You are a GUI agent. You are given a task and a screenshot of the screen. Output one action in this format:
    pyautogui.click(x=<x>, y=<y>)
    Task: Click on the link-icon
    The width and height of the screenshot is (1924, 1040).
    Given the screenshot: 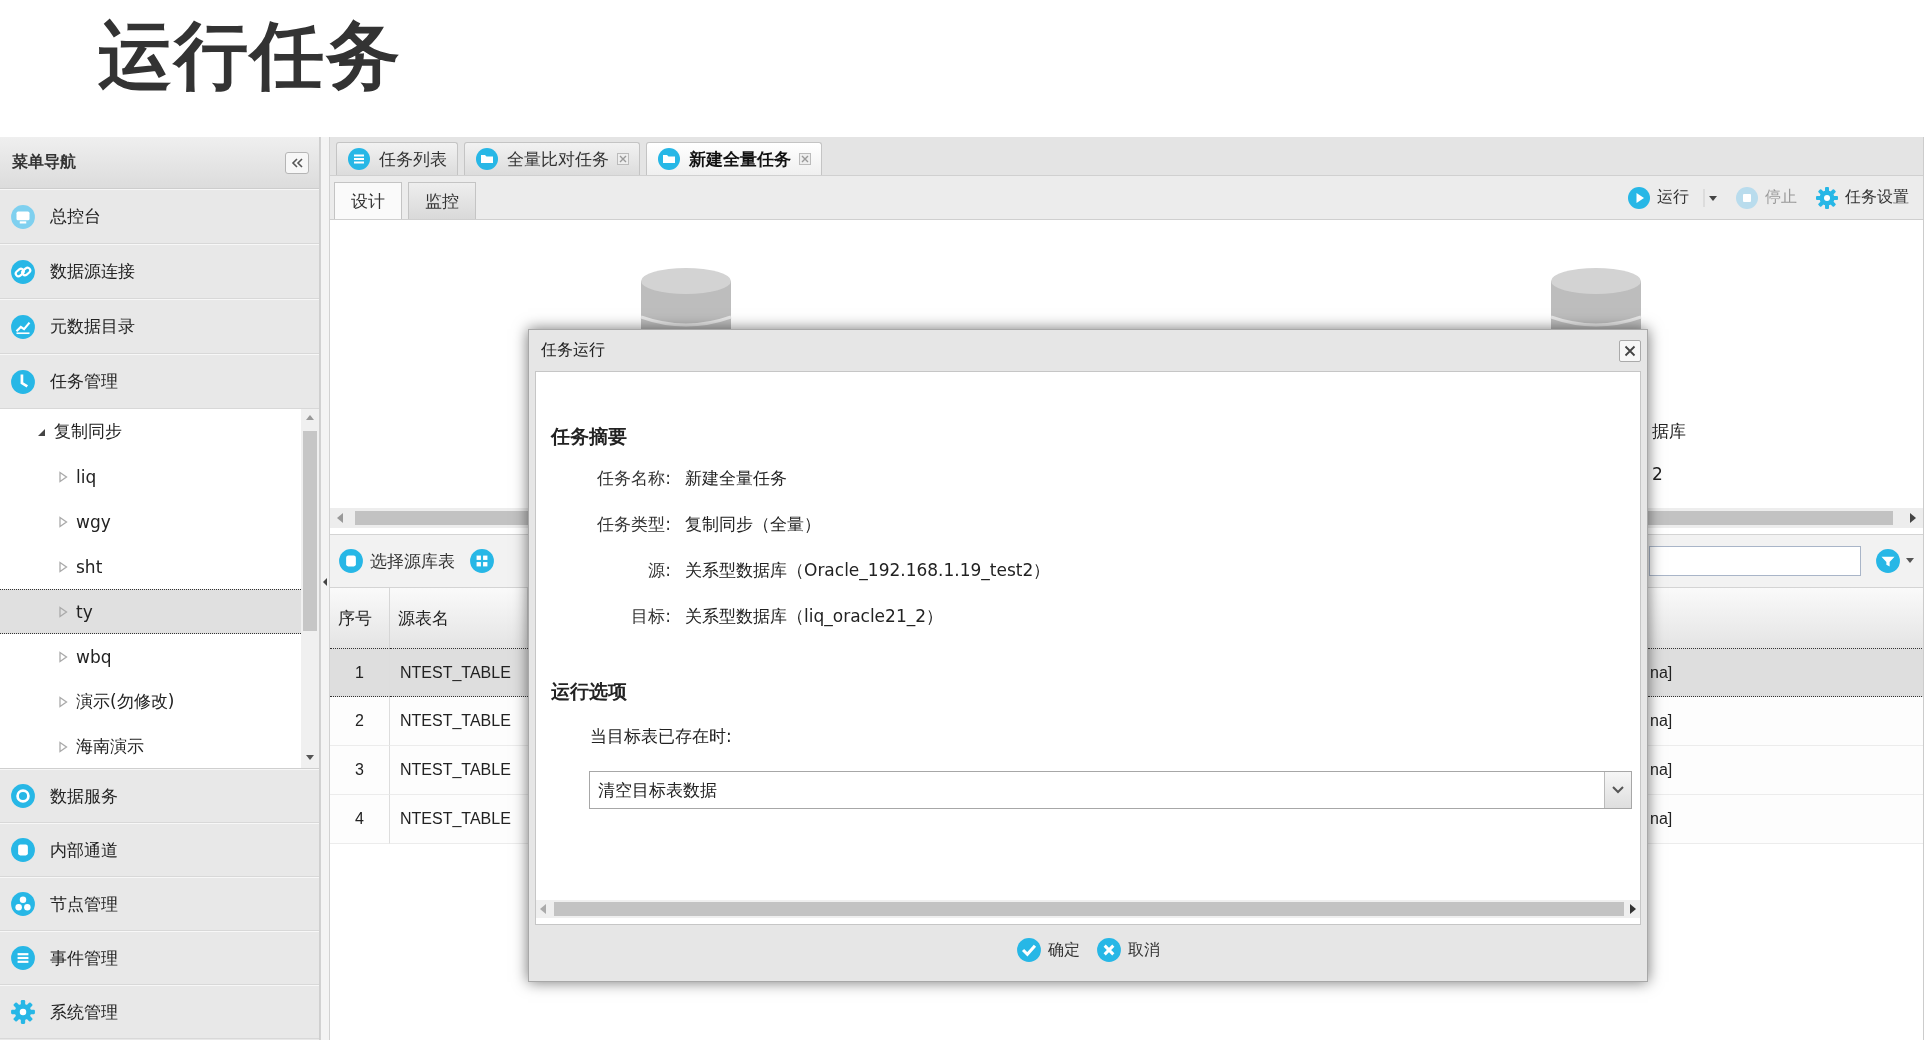 What is the action you would take?
    pyautogui.click(x=23, y=271)
    